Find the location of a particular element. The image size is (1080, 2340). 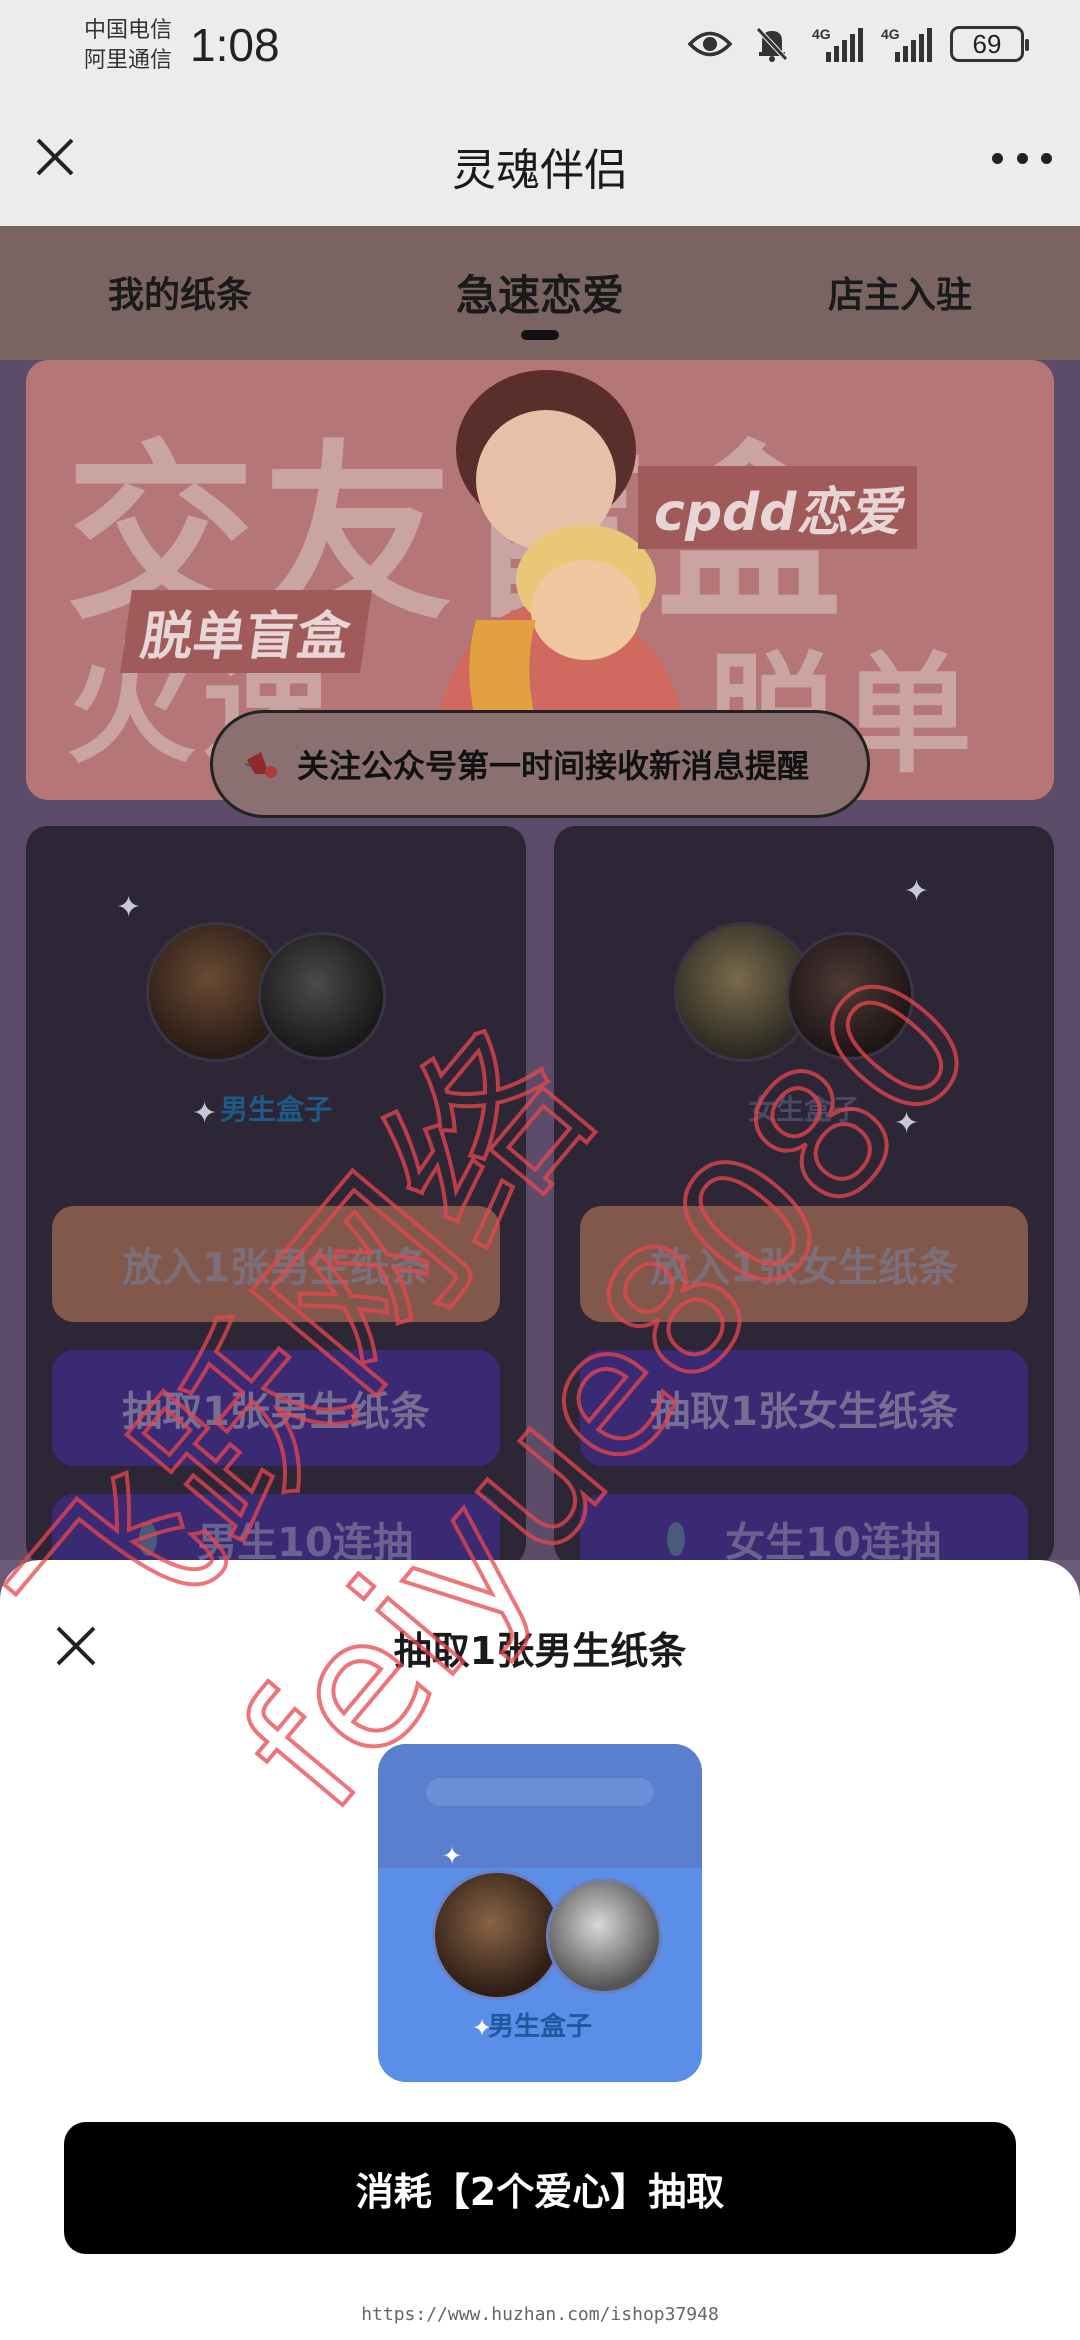

banner-tag-right: cpdd恋爱 is located at coordinates (777, 507).